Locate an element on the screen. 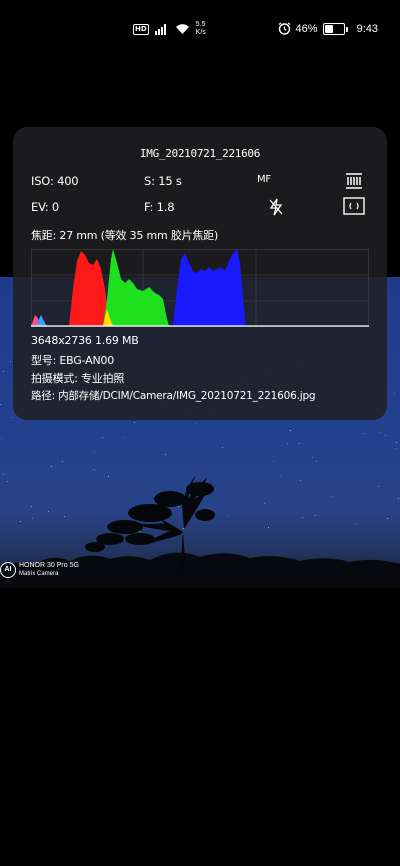 This screenshot has width=400, height=866. status-bar: HD 5.5 K/s 46% 9:43 is located at coordinates (200, 29).